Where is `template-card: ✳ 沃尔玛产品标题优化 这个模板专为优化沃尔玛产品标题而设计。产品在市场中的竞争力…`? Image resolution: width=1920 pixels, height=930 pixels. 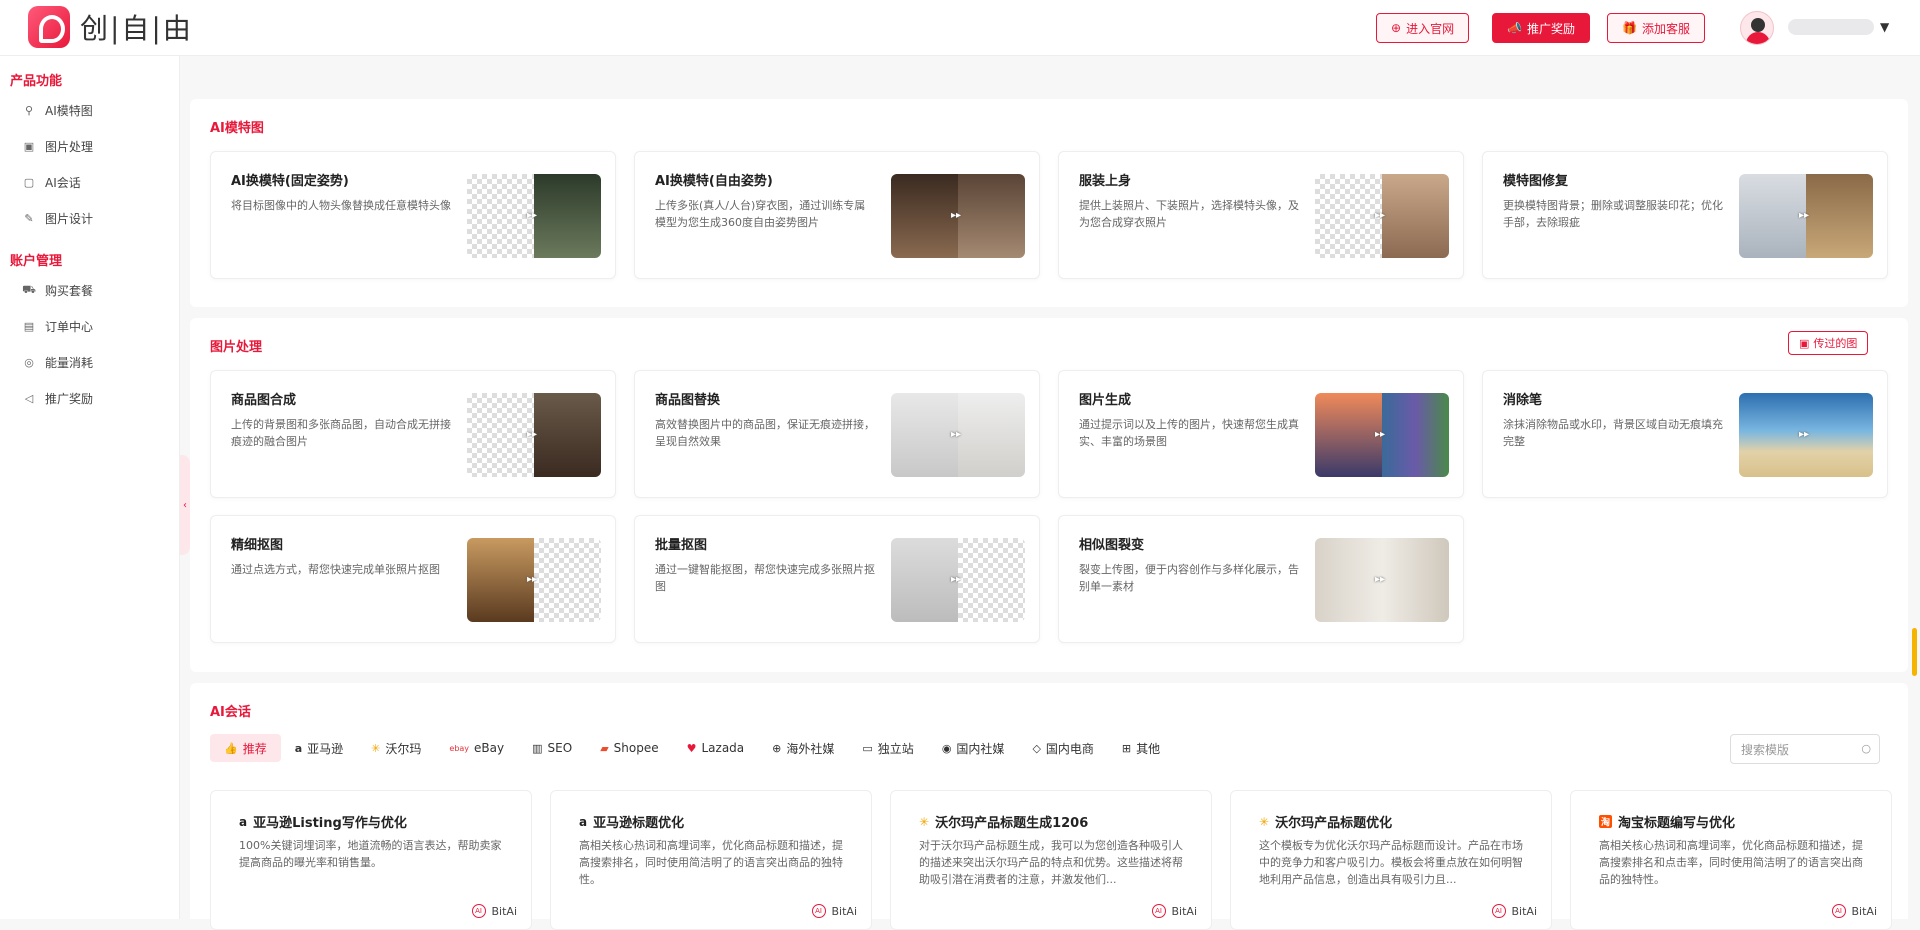
template-card: ✳ 沃尔玛产品标题优化 这个模板专为优化沃尔玛产品标题而设计。产品在市场中的竞争力… is located at coordinates (1391, 860).